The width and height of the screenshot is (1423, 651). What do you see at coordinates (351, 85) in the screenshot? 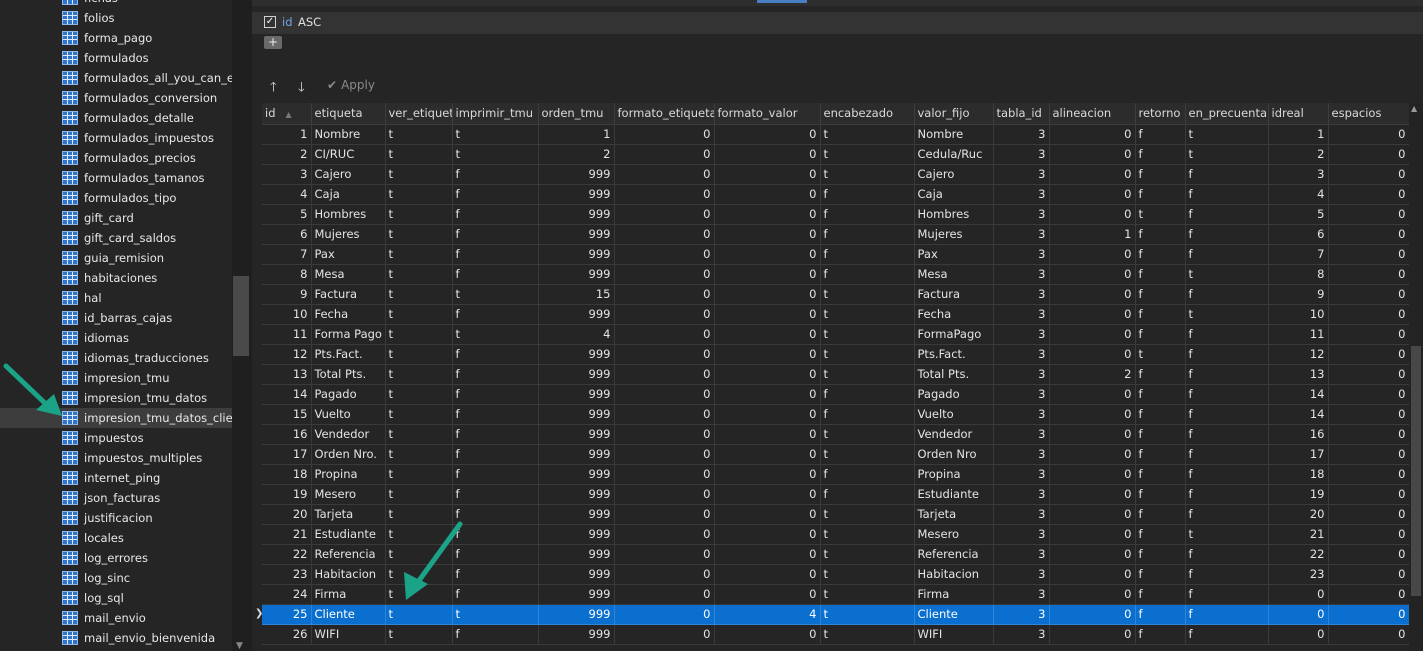
I see `apply-button: ✔ Apply` at bounding box center [351, 85].